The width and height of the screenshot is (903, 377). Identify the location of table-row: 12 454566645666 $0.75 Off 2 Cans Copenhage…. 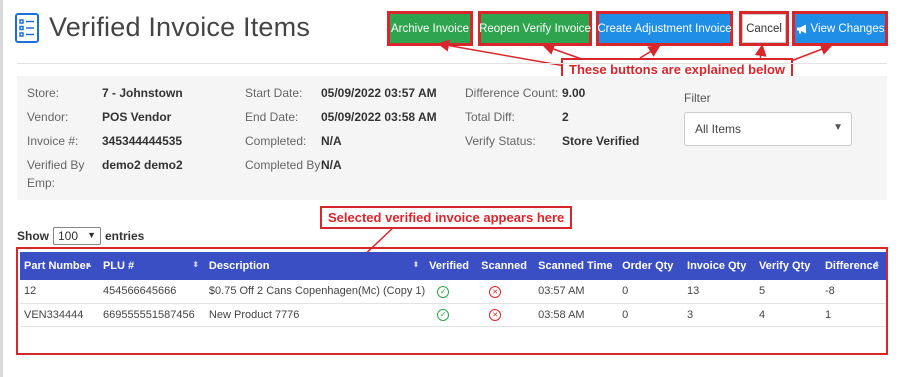
(453, 292).